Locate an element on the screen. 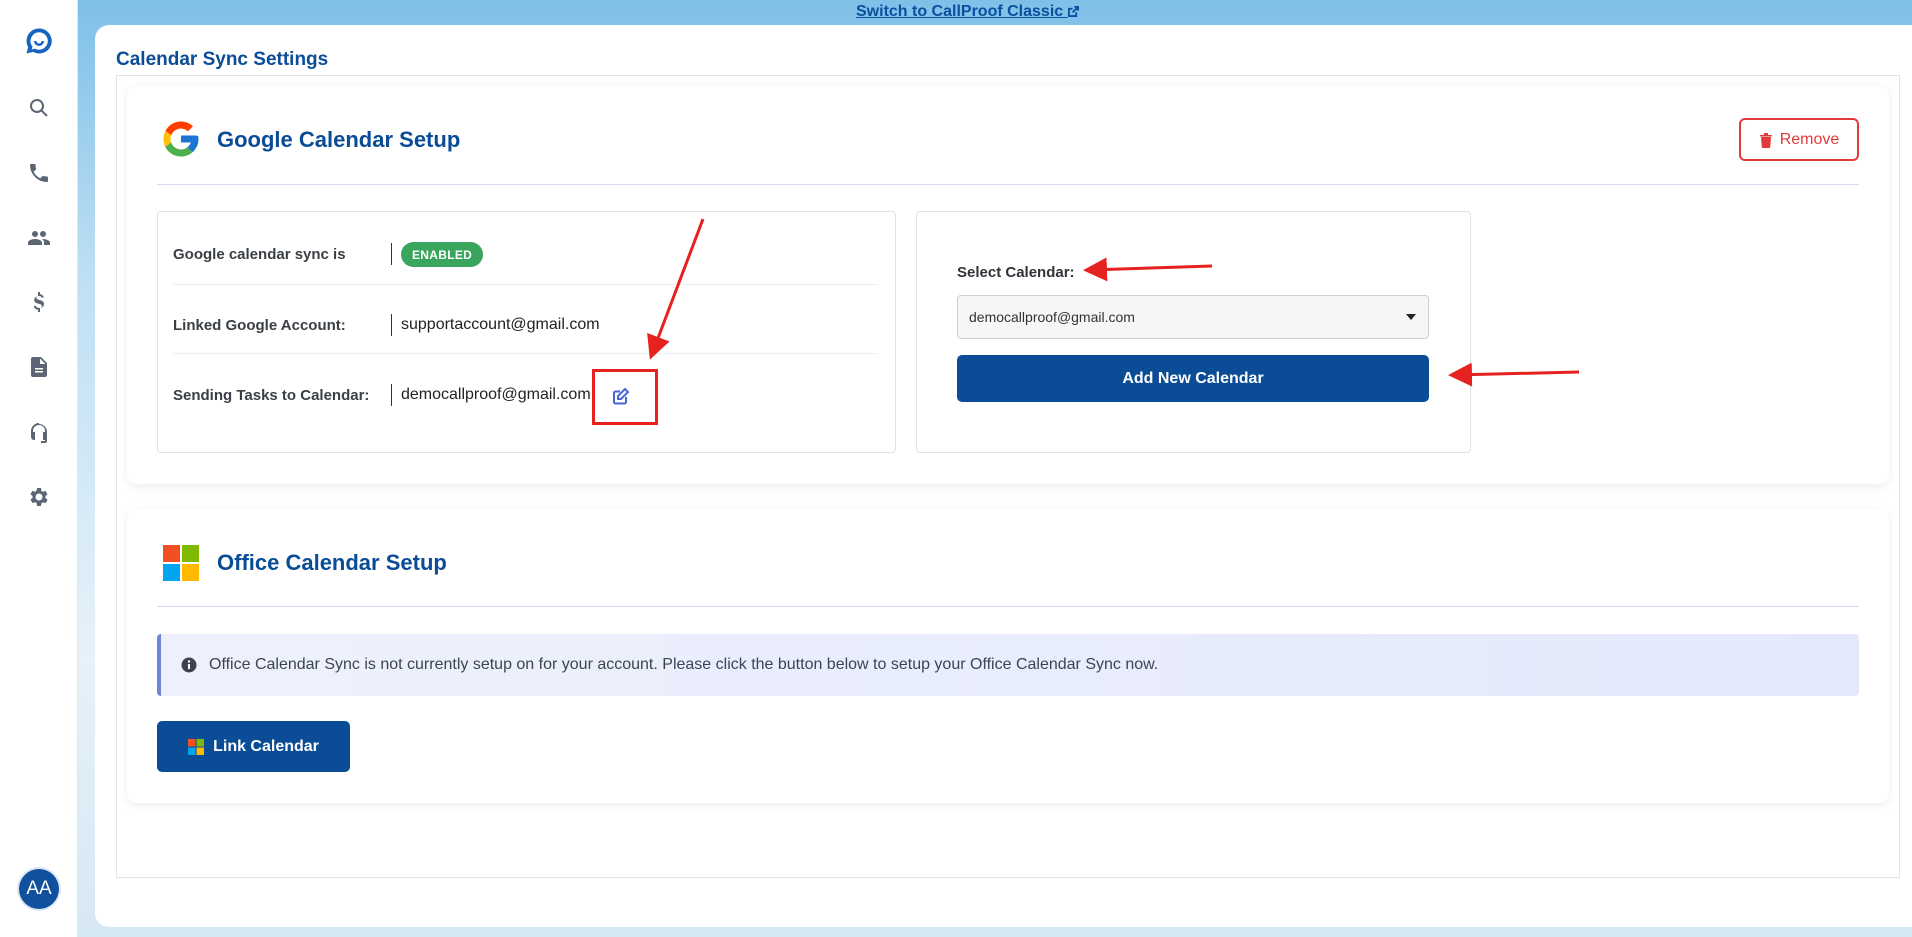 The image size is (1912, 937). remove-button: Remove is located at coordinates (1799, 139).